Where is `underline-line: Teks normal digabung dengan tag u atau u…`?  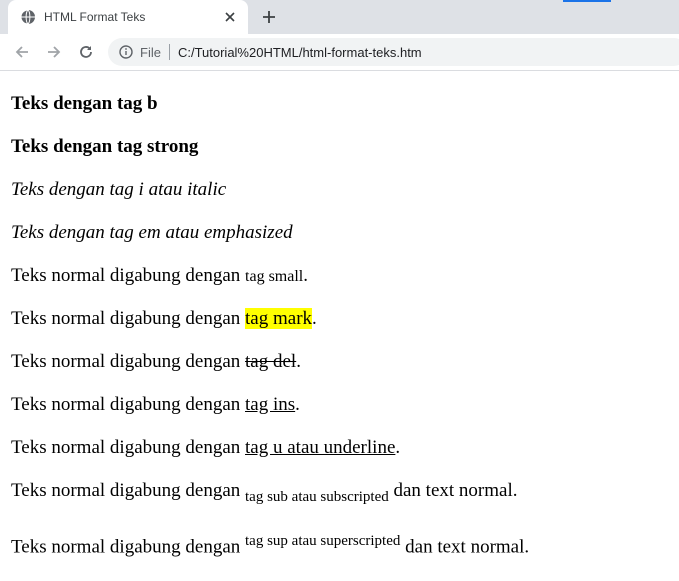
underline-line: Teks normal digabung dengan tag u atau u… is located at coordinates (205, 448).